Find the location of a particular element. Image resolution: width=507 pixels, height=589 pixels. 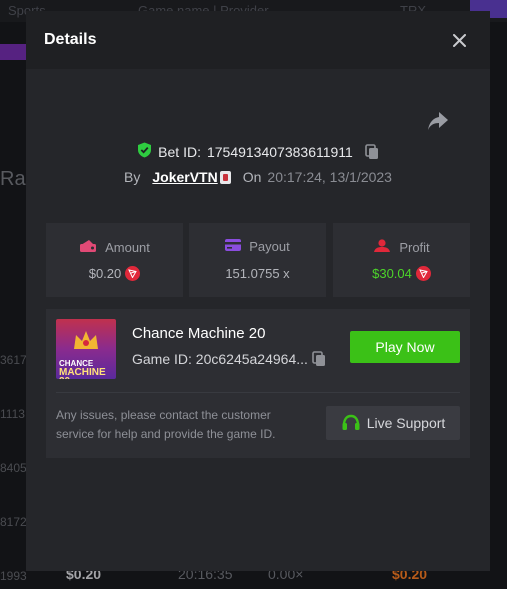

payout-label: Payout is located at coordinates (269, 246).